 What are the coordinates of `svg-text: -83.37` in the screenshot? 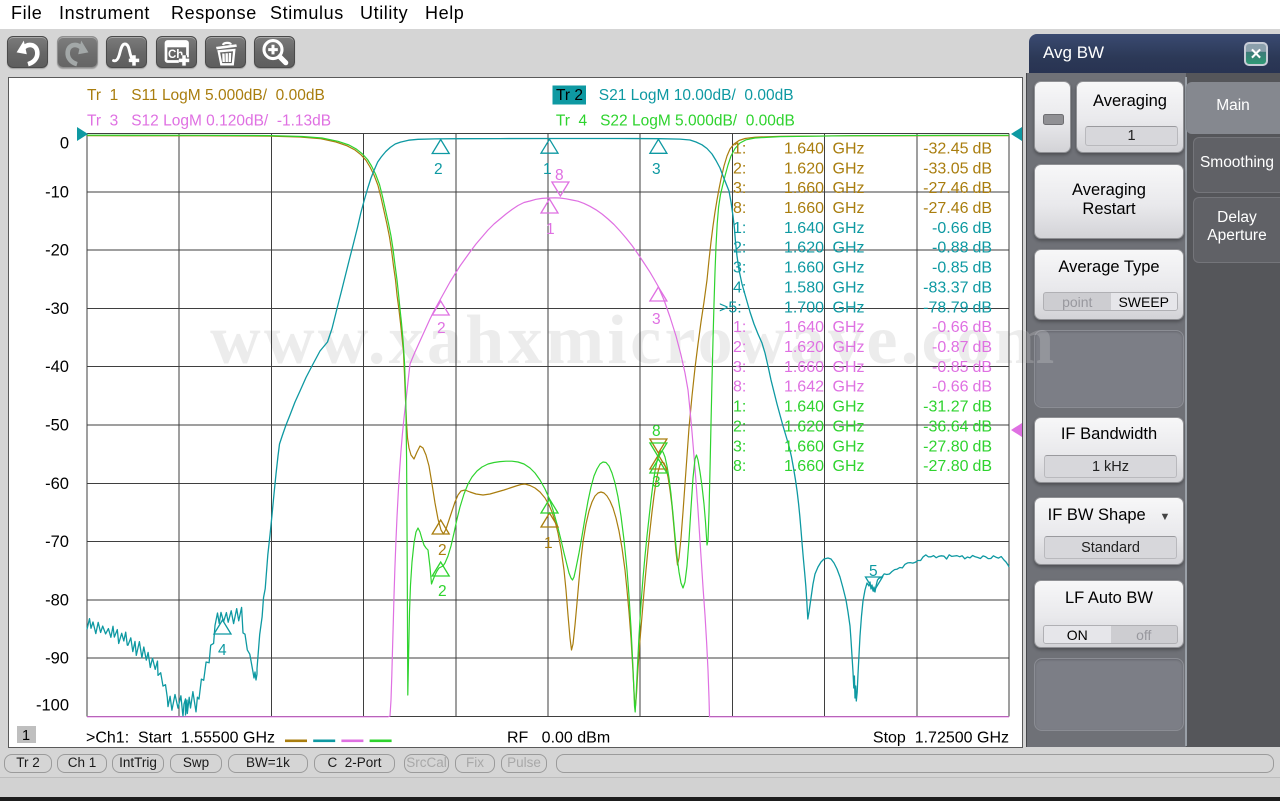 It's located at (945, 287).